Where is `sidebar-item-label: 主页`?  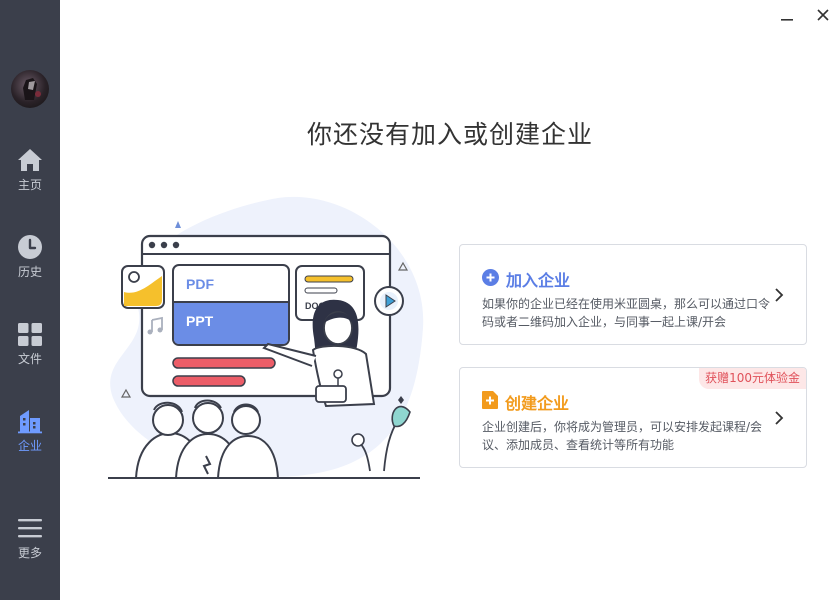 sidebar-item-label: 主页 is located at coordinates (29, 185).